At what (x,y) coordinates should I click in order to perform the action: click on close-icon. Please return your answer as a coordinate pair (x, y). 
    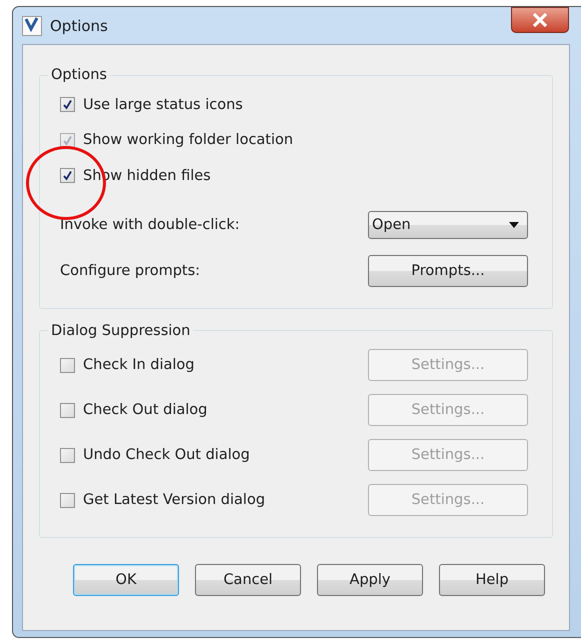
    Looking at the image, I should click on (540, 20).